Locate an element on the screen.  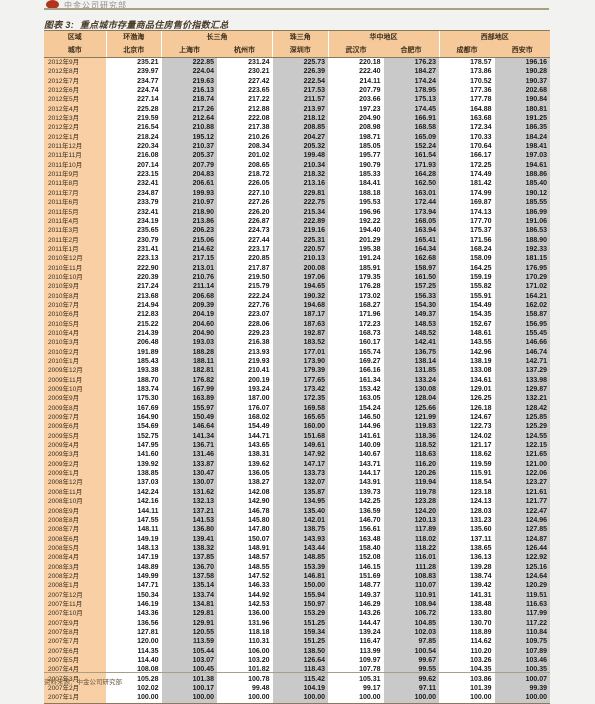
table-cell-value: 171.56 is located at coordinates (467, 240).